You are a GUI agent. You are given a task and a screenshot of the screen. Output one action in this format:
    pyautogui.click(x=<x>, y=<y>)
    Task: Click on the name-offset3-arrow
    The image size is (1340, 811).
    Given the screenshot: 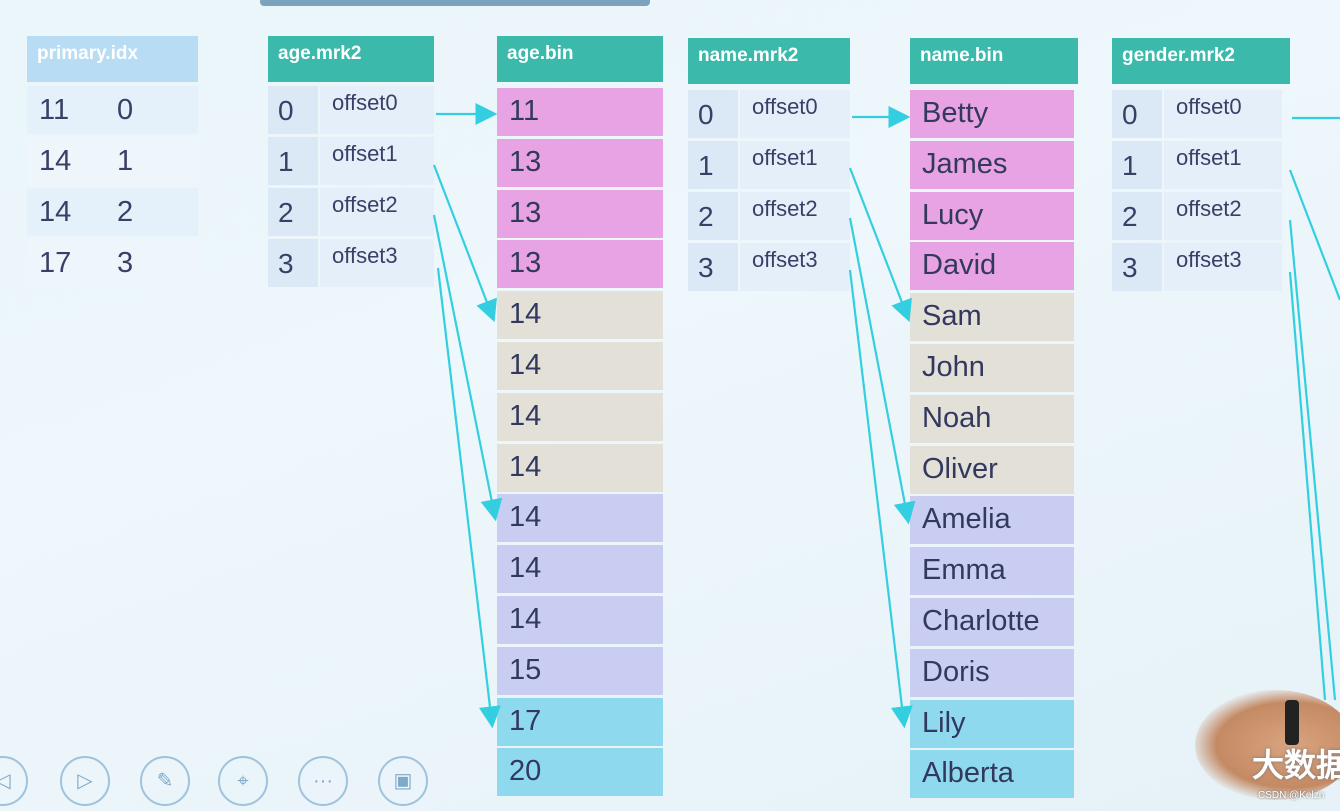 What is the action you would take?
    pyautogui.click(x=880, y=499)
    